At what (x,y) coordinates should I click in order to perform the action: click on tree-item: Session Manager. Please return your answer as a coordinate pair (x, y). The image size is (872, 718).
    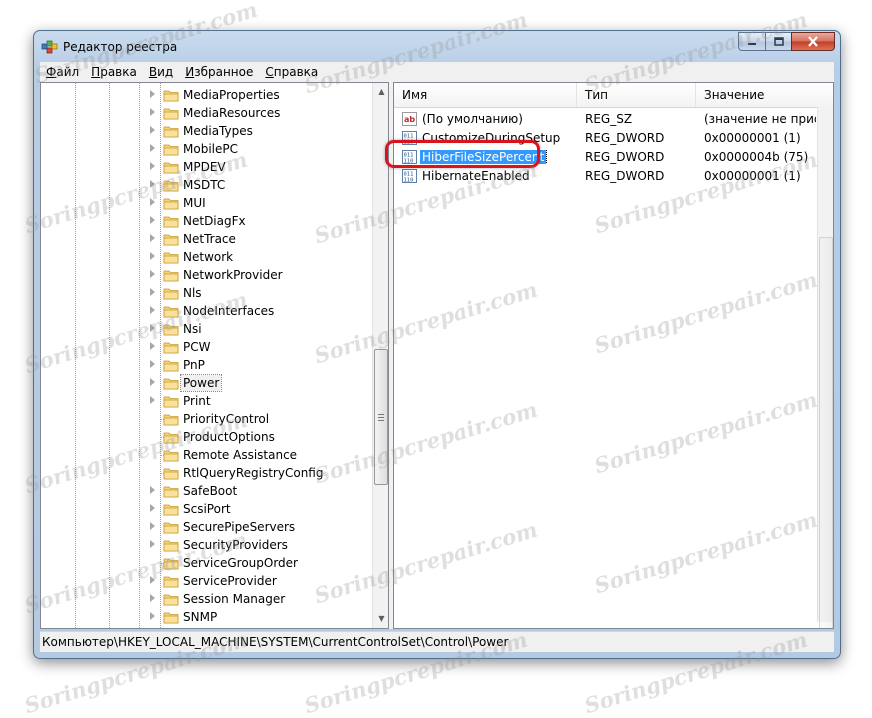
    Looking at the image, I should click on (207, 599).